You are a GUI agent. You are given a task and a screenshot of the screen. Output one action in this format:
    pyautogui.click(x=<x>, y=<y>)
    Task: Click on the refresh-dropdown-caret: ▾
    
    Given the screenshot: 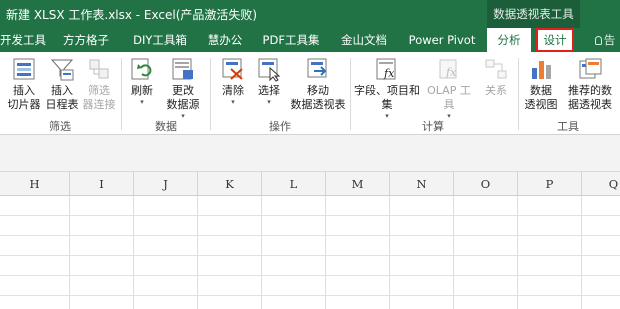 What is the action you would take?
    pyautogui.click(x=142, y=102)
    